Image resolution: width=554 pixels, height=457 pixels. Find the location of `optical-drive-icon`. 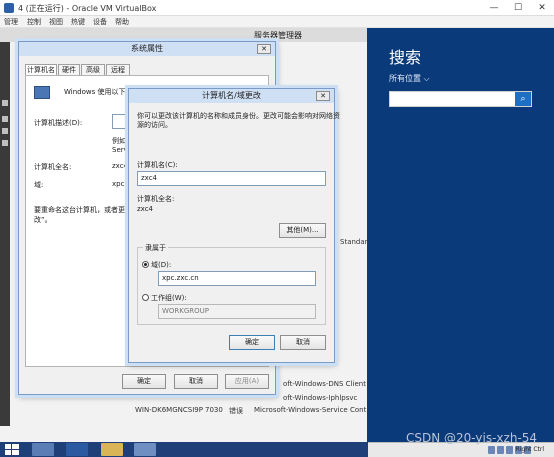

optical-drive-icon is located at coordinates (500, 450).